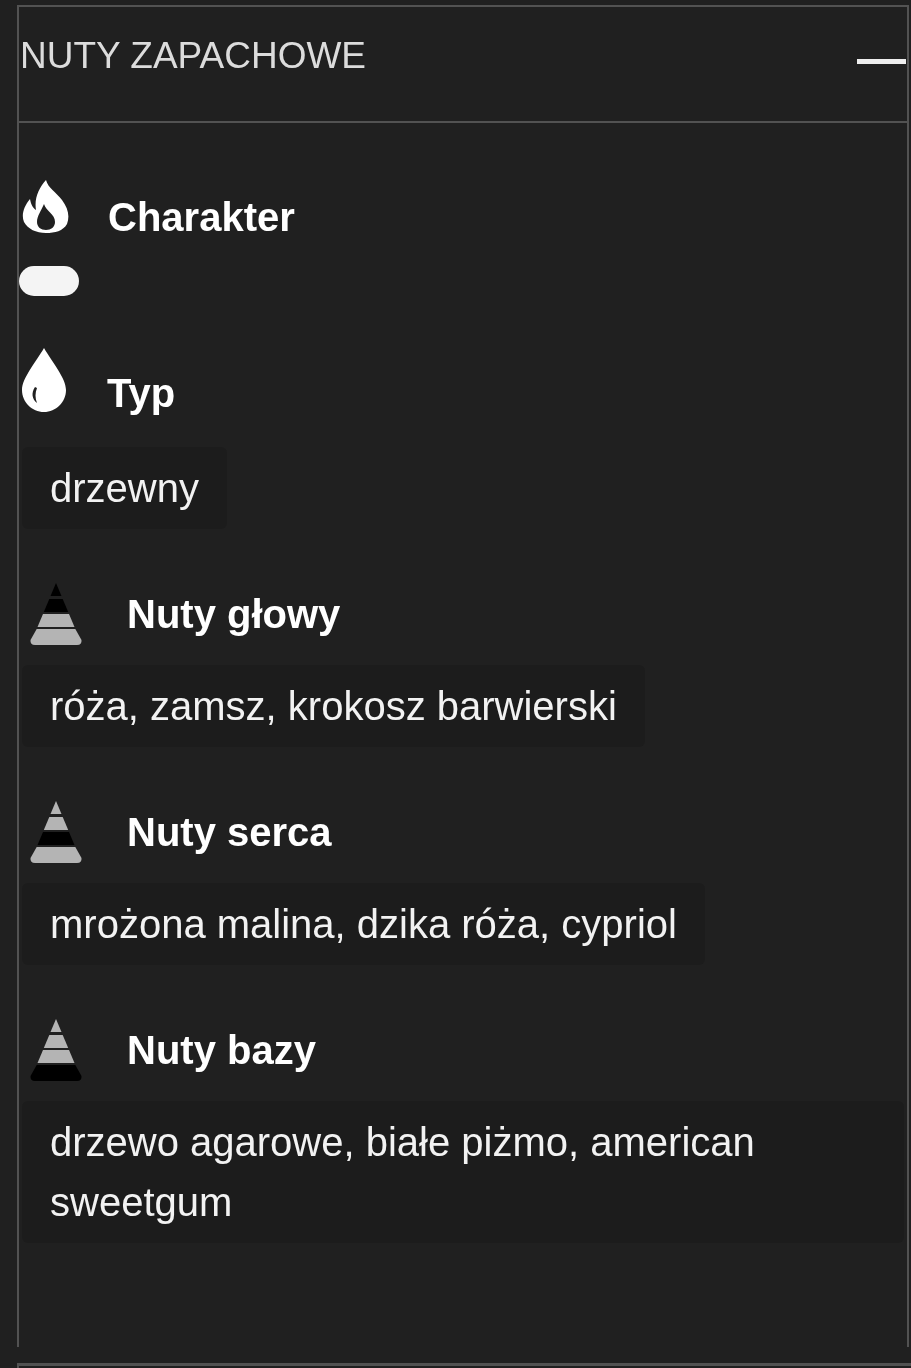 This screenshot has height=1368, width=911. Describe the element at coordinates (363, 924) in the screenshot. I see `note-value: mrożona malina, dzika róża, cypriol` at that location.